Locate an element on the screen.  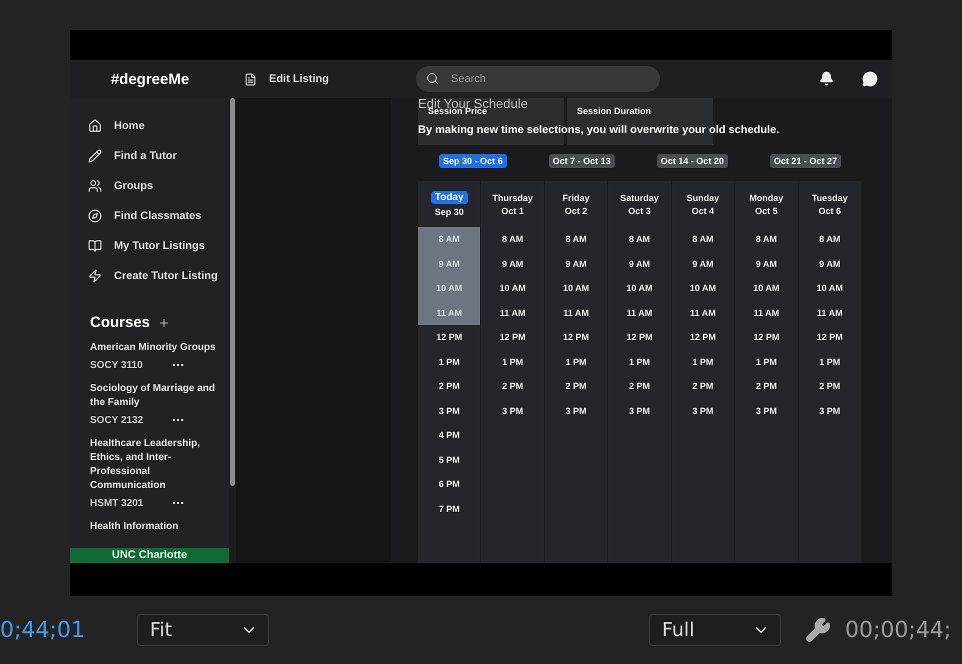
scrollbar-thumb is located at coordinates (232, 292).